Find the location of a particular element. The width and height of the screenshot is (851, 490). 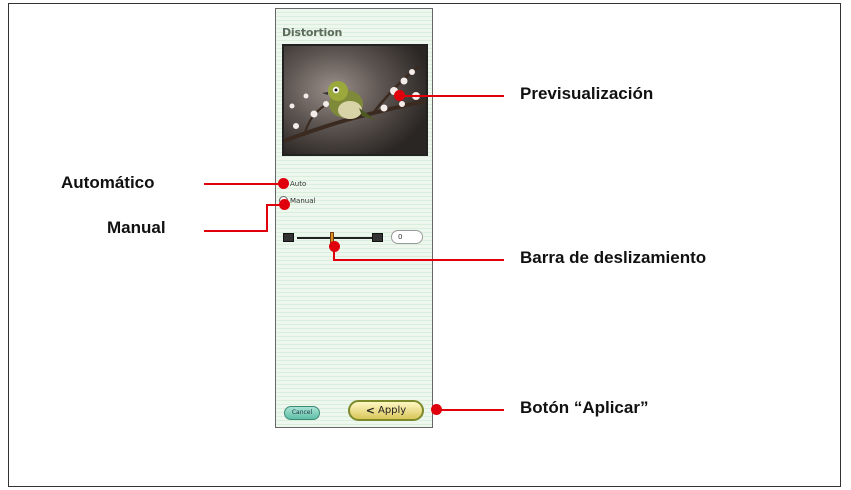

callout-line-slider-v is located at coordinates (334, 252).